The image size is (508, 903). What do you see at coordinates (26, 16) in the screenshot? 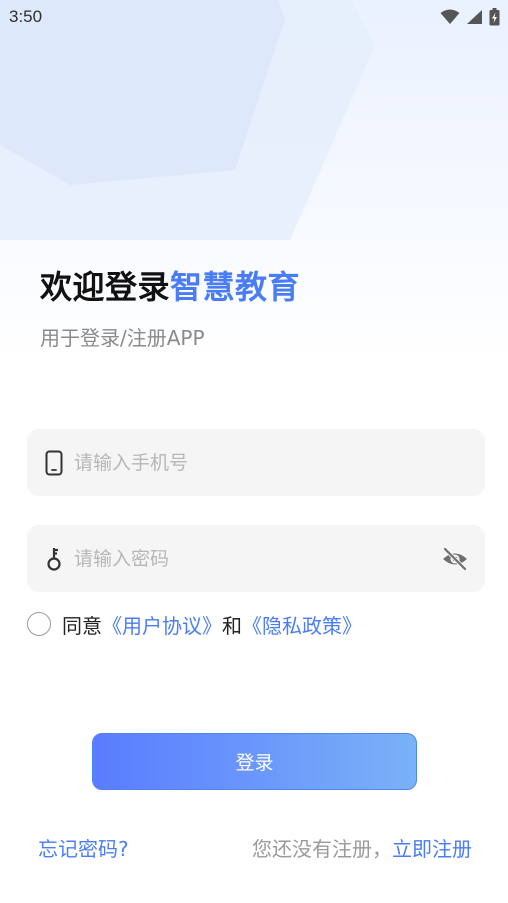
I see `status-time: 3:50` at bounding box center [26, 16].